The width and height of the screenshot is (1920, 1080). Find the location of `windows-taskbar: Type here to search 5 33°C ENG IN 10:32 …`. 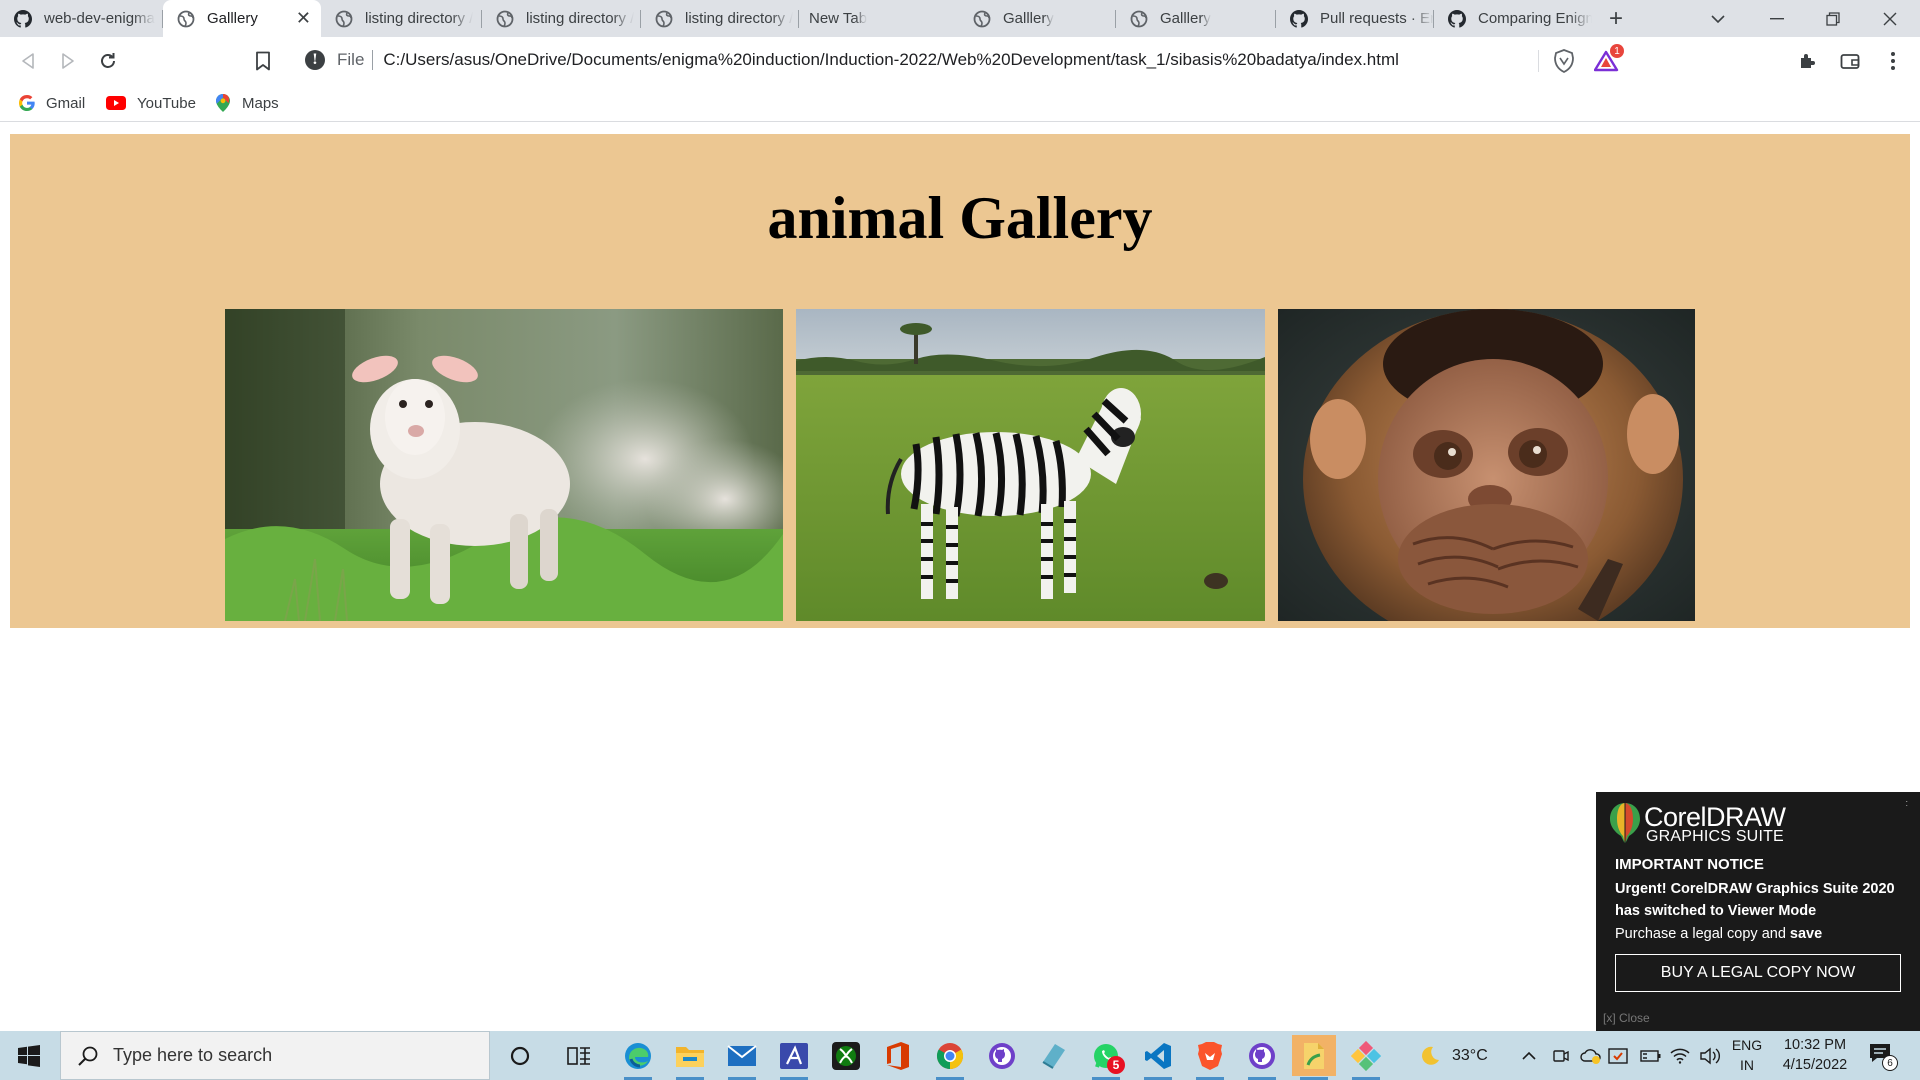

windows-taskbar: Type here to search 5 33°C ENG IN 10:32 … is located at coordinates (960, 1055).